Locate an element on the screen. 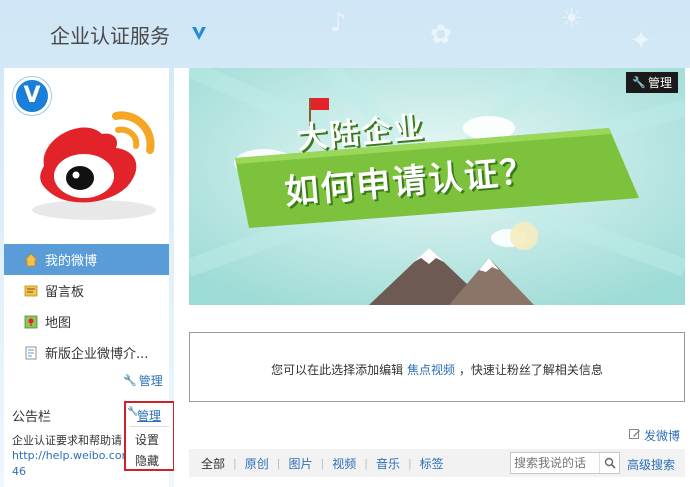 The height and width of the screenshot is (487, 690). sidebar-item-map: 地图 is located at coordinates (86, 321).